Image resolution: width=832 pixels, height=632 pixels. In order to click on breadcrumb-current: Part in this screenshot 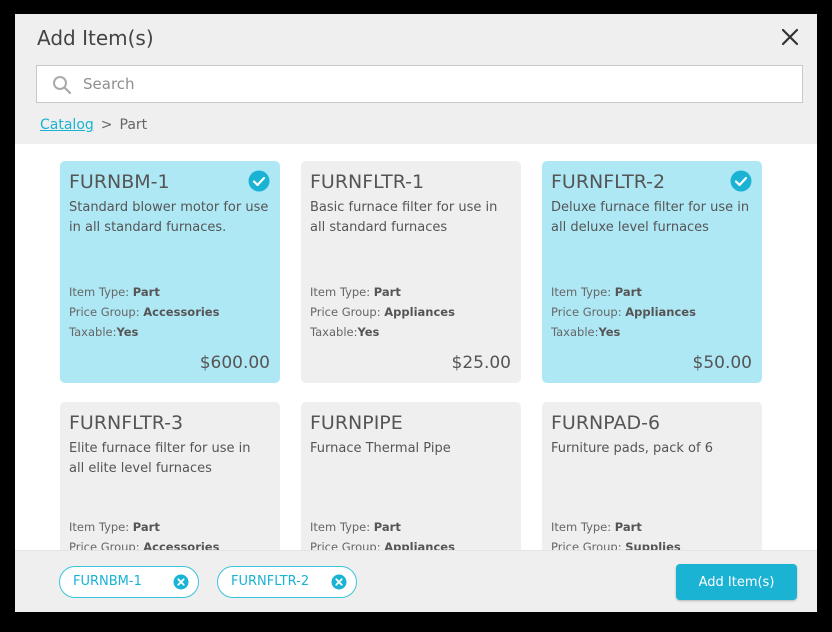, I will do `click(133, 125)`.